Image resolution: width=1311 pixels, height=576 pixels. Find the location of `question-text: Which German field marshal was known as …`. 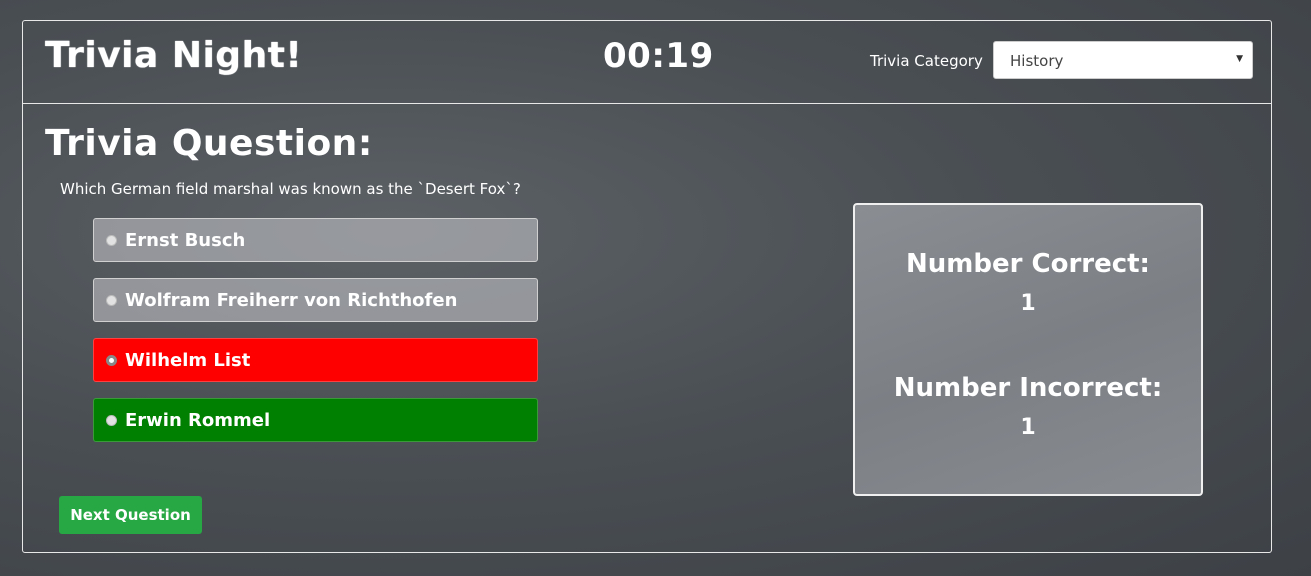

question-text: Which German field marshal was known as … is located at coordinates (290, 189).